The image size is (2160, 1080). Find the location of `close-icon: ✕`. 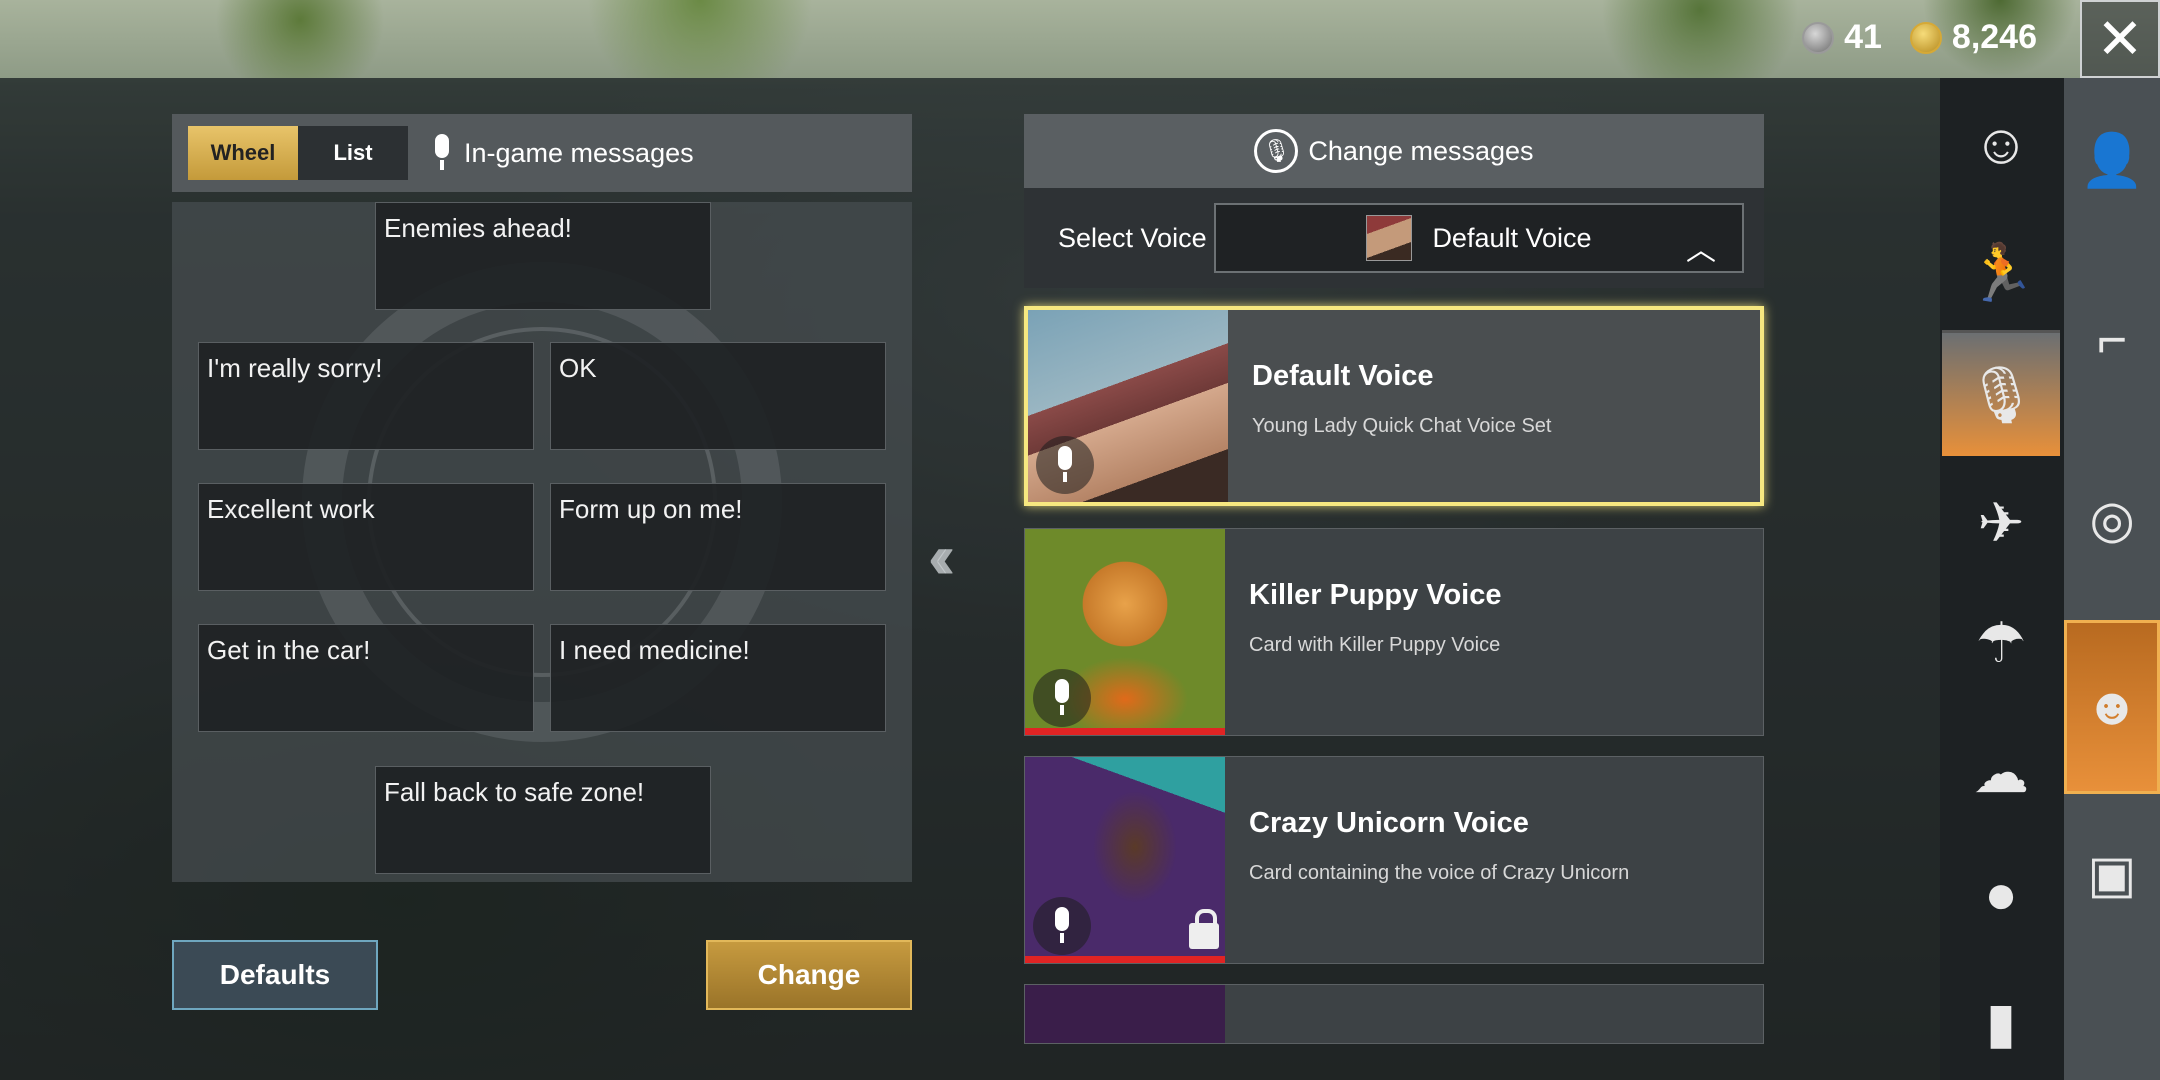

close-icon: ✕ is located at coordinates (2120, 38).